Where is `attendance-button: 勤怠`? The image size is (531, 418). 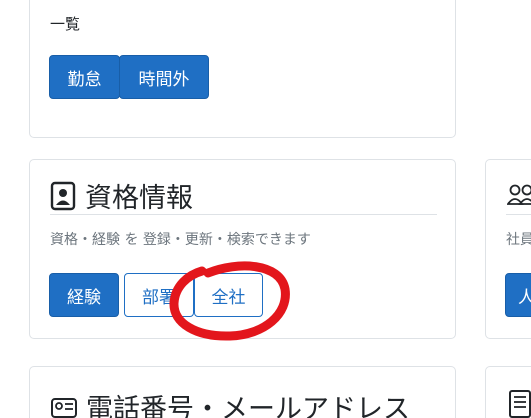
attendance-button: 勤怠 is located at coordinates (84, 77).